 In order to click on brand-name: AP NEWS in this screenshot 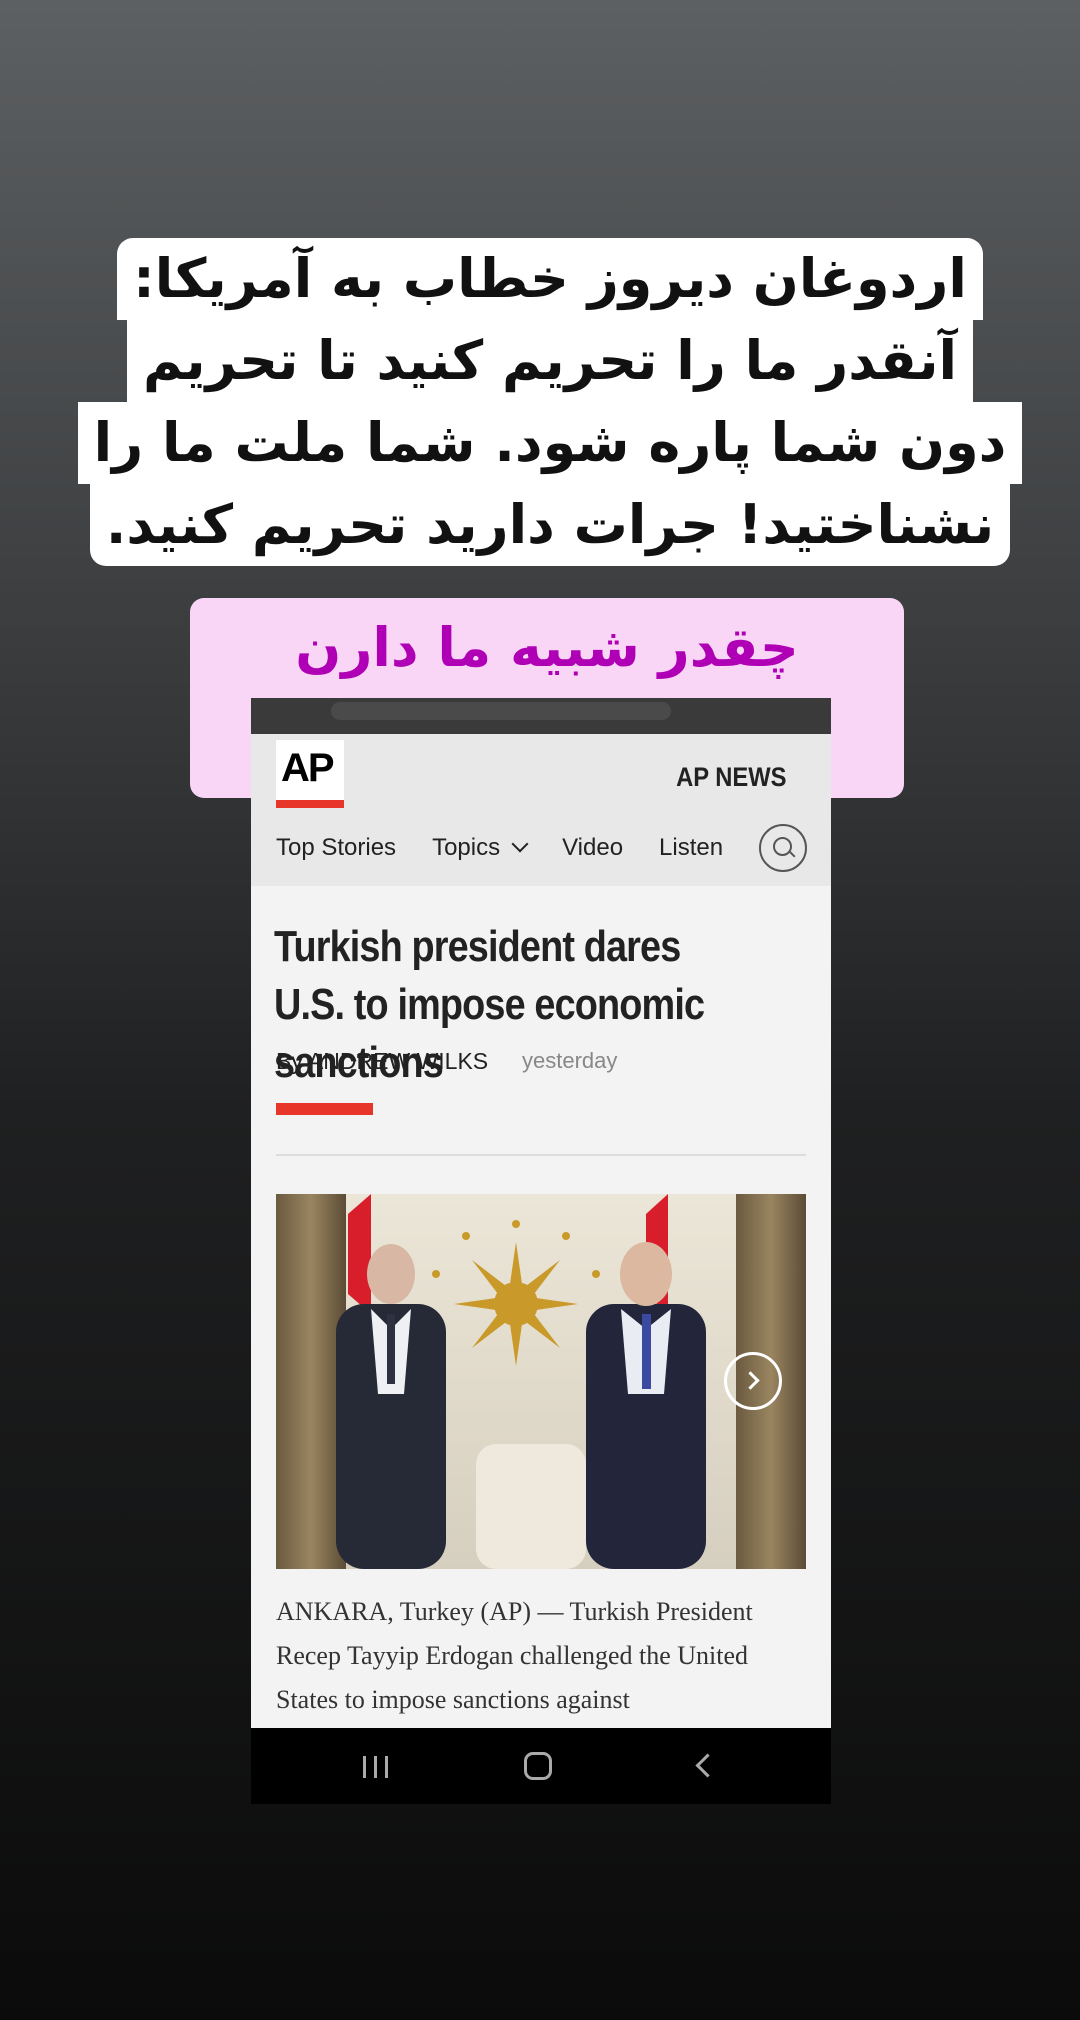, I will do `click(732, 777)`.